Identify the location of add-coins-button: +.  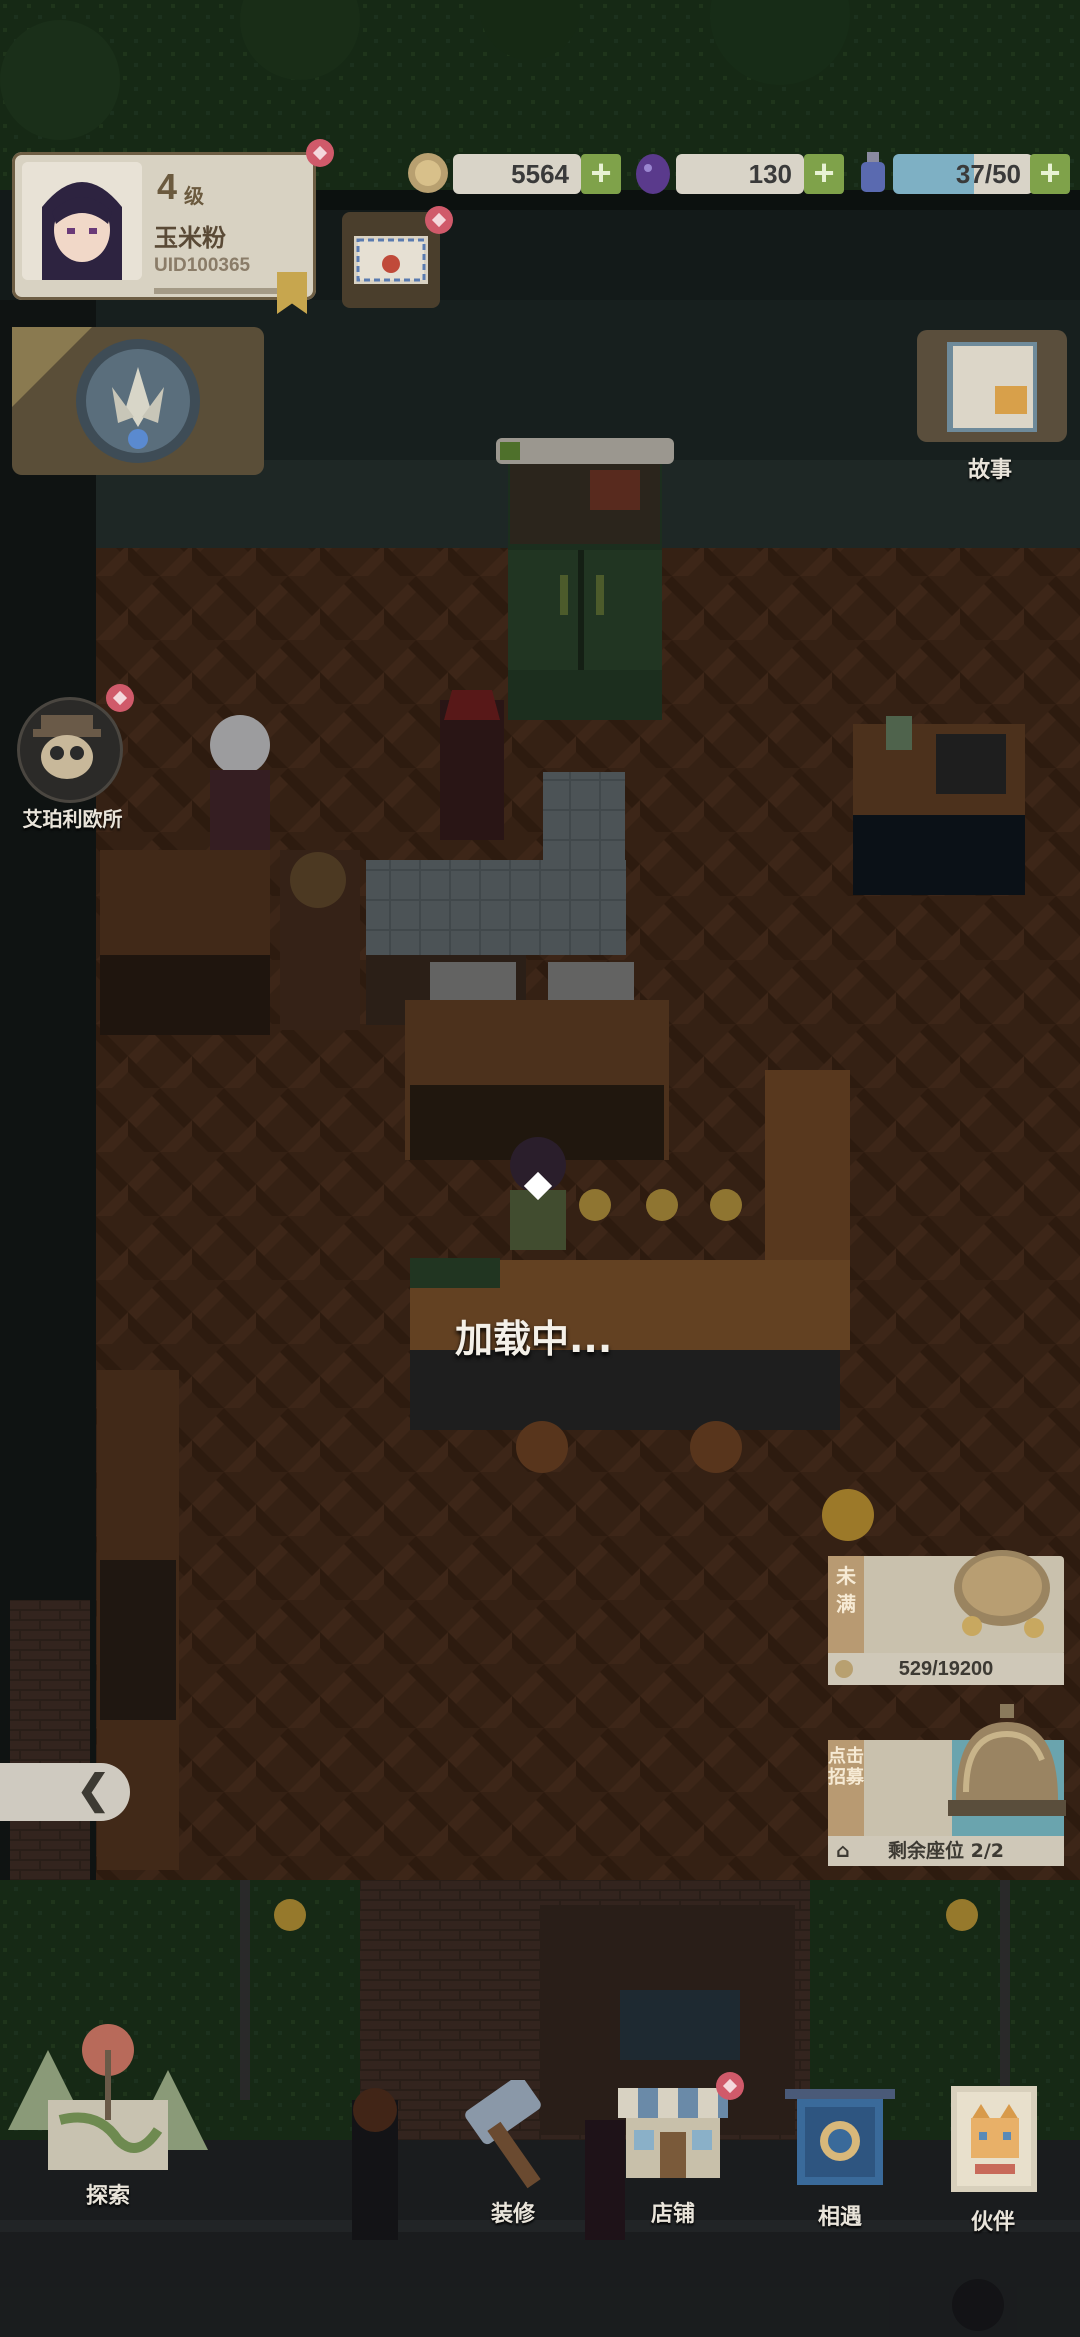
(601, 174).